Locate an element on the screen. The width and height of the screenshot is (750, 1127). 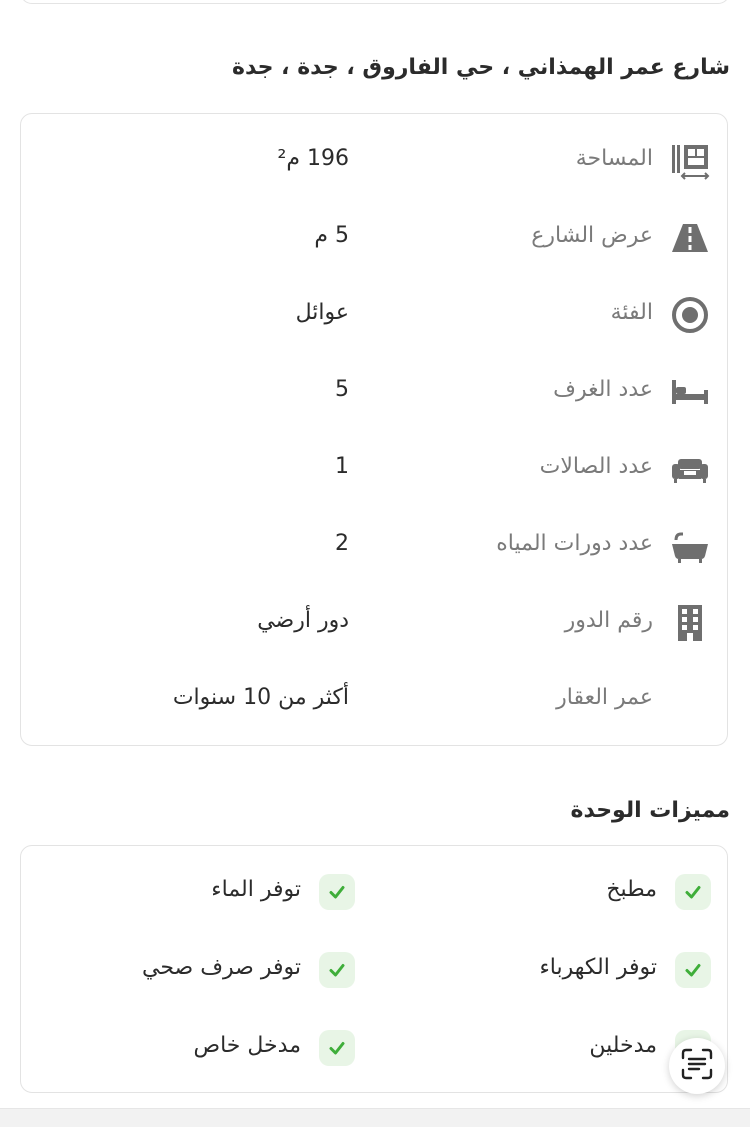
detail-label: عدد الصالات is located at coordinates (596, 466).